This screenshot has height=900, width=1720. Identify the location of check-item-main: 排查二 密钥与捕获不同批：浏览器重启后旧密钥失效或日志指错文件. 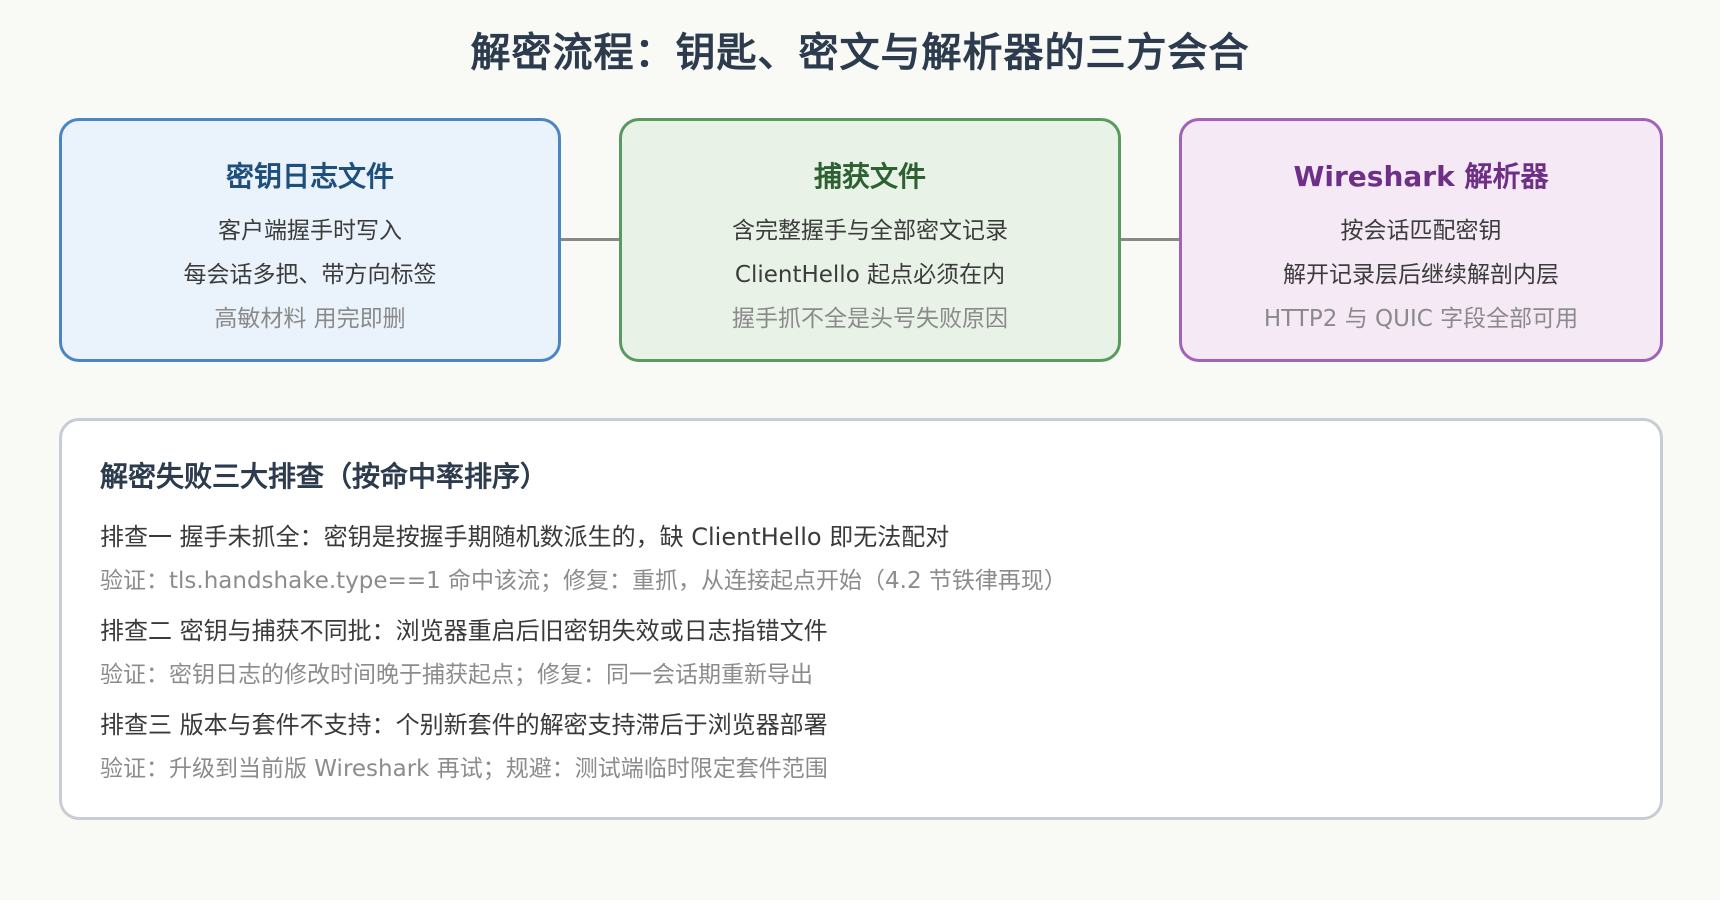
(464, 631).